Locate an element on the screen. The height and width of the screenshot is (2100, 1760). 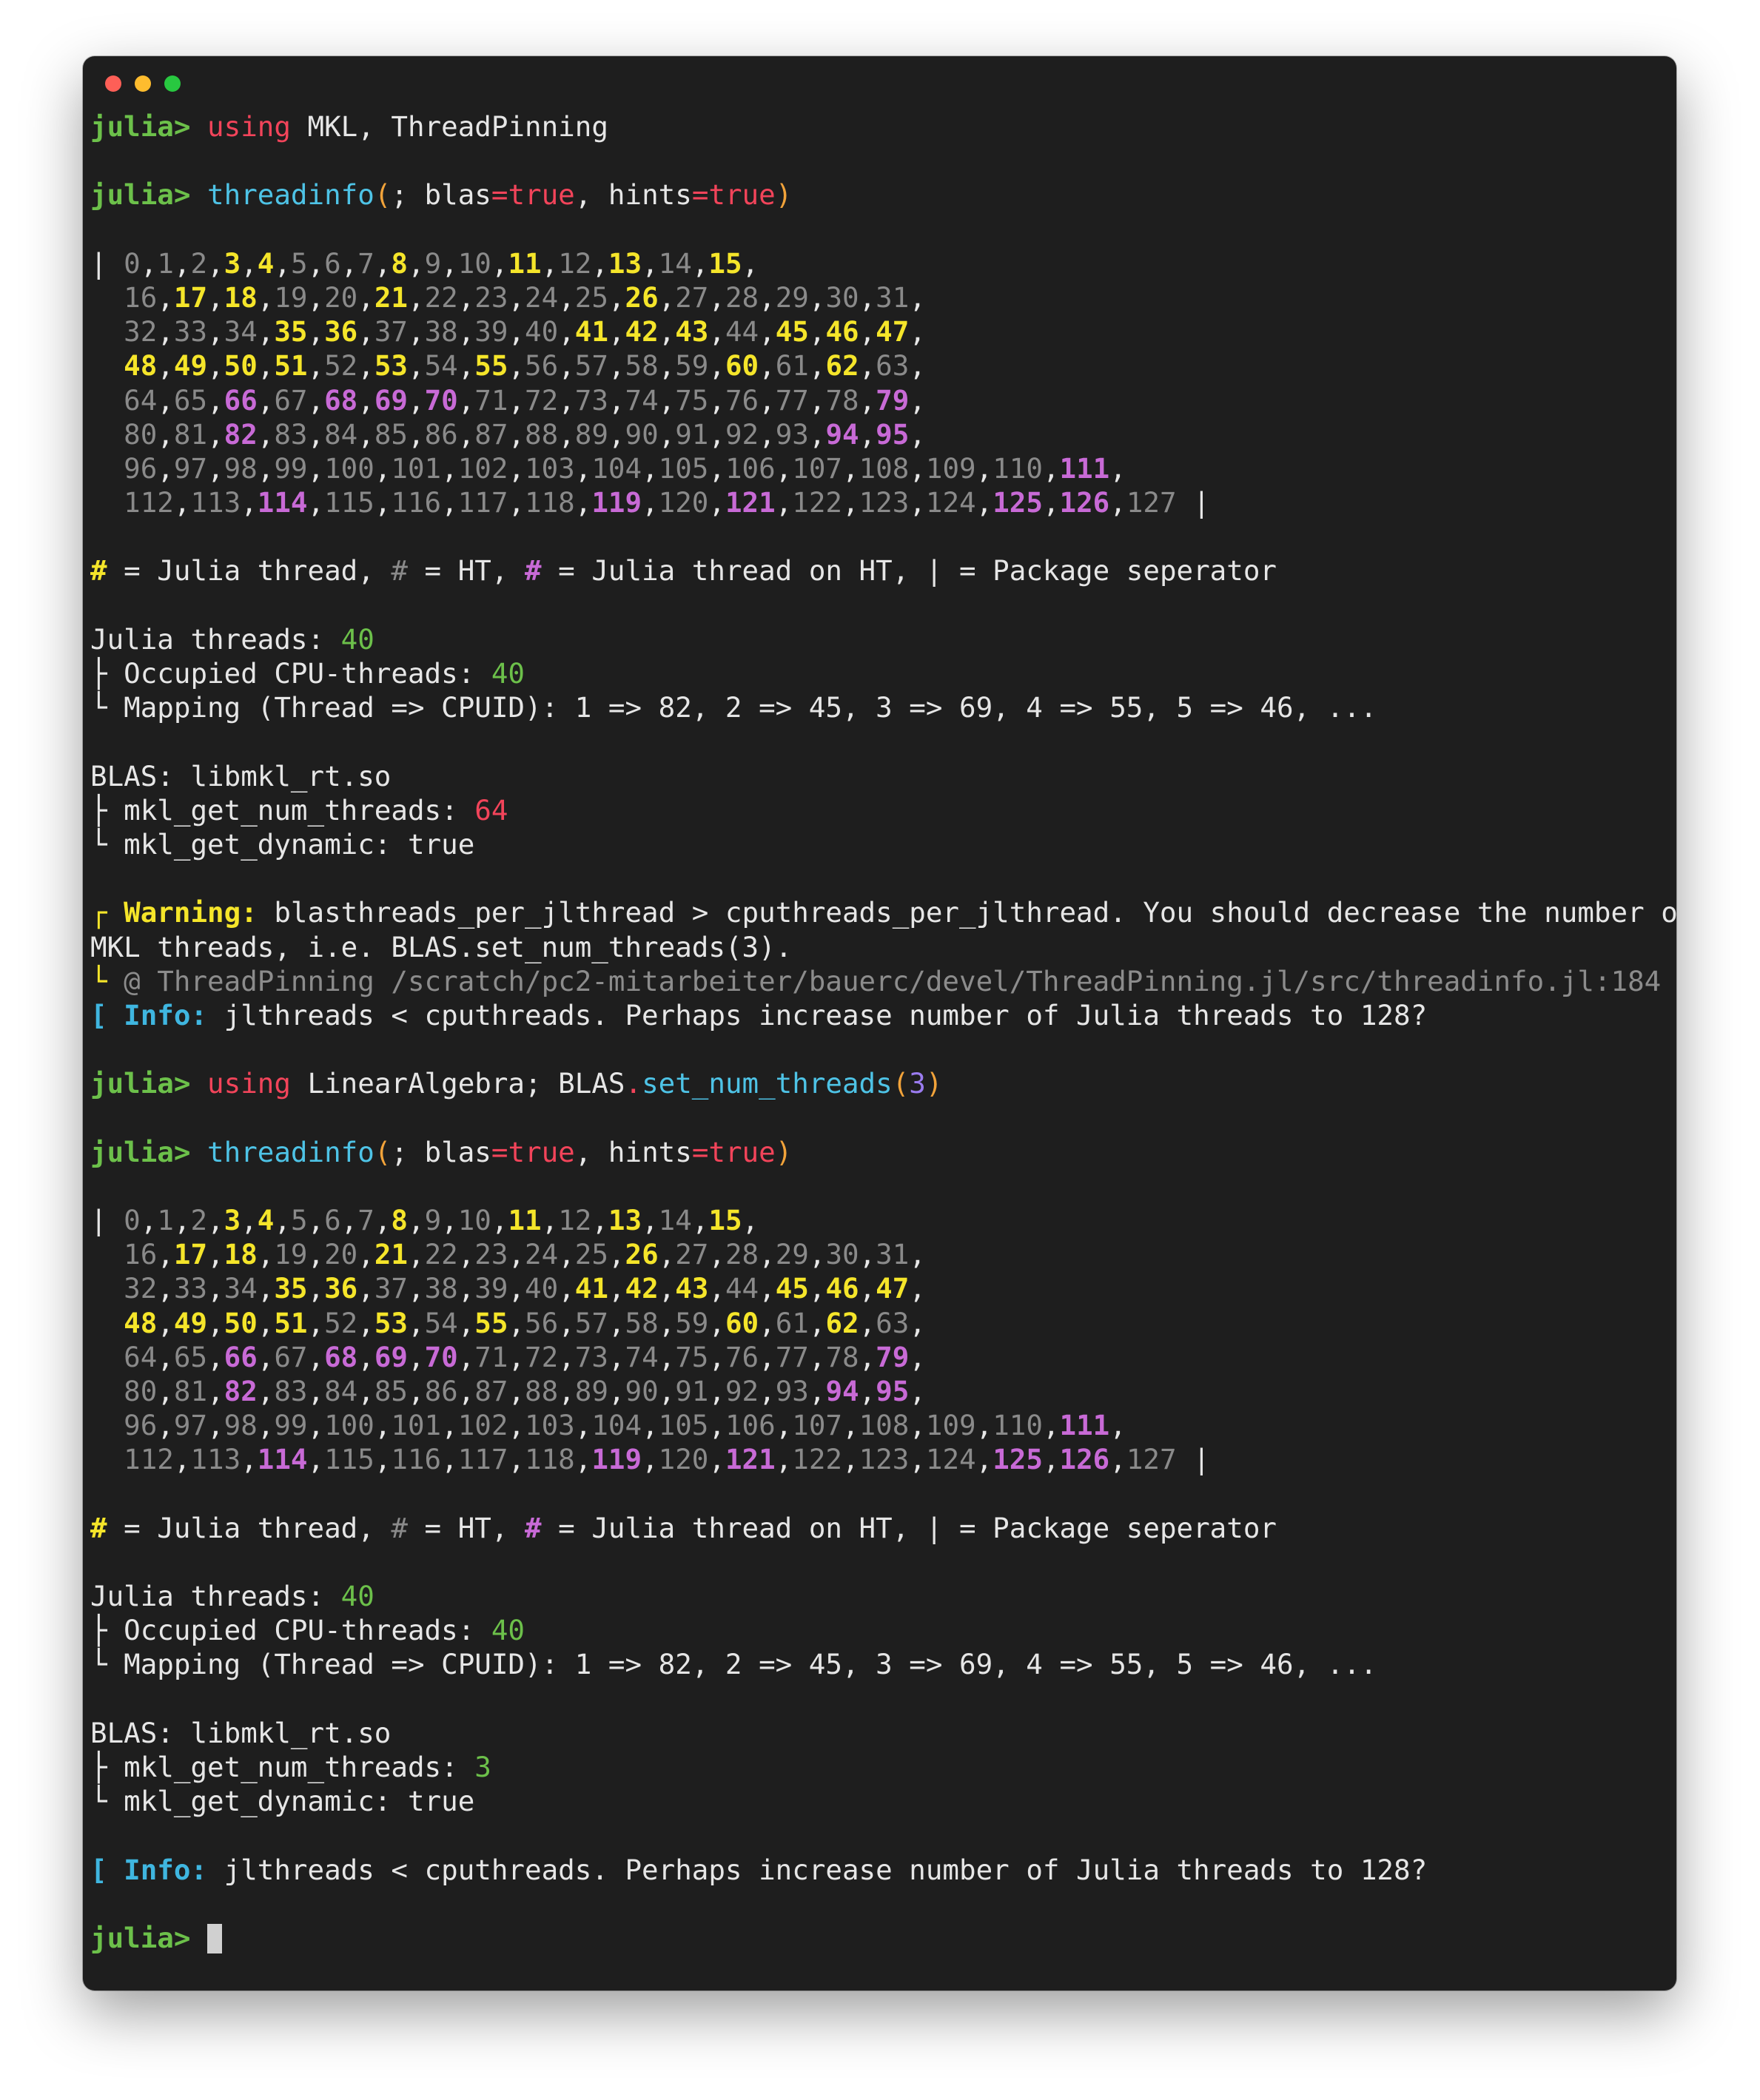
terminal-text: 96 is located at coordinates (141, 468).